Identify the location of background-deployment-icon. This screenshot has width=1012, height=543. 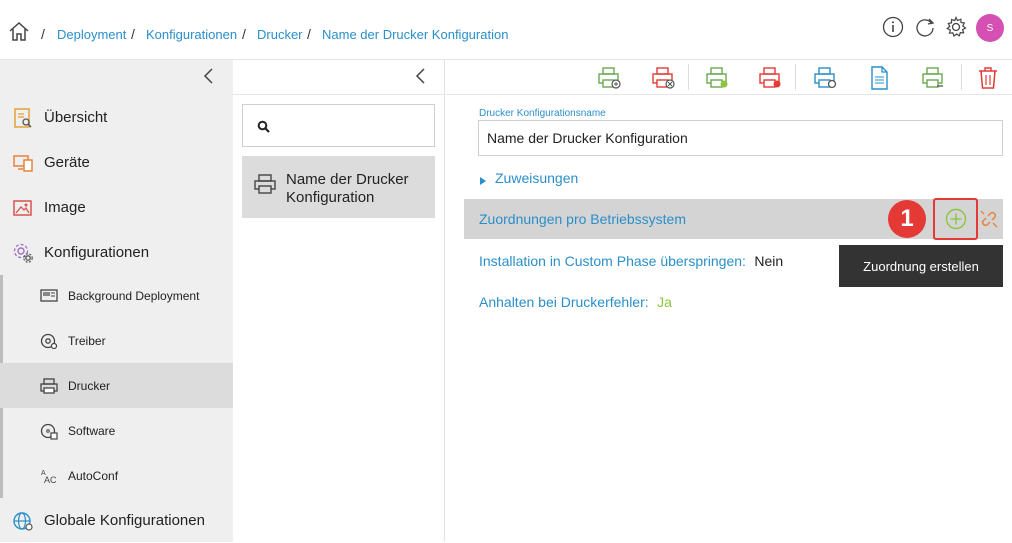
(49, 296).